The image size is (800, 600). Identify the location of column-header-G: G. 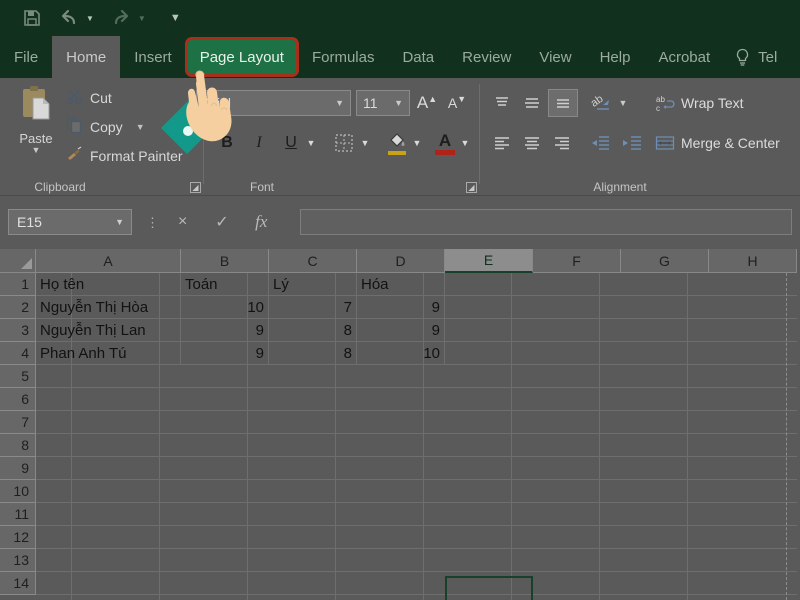
(665, 261).